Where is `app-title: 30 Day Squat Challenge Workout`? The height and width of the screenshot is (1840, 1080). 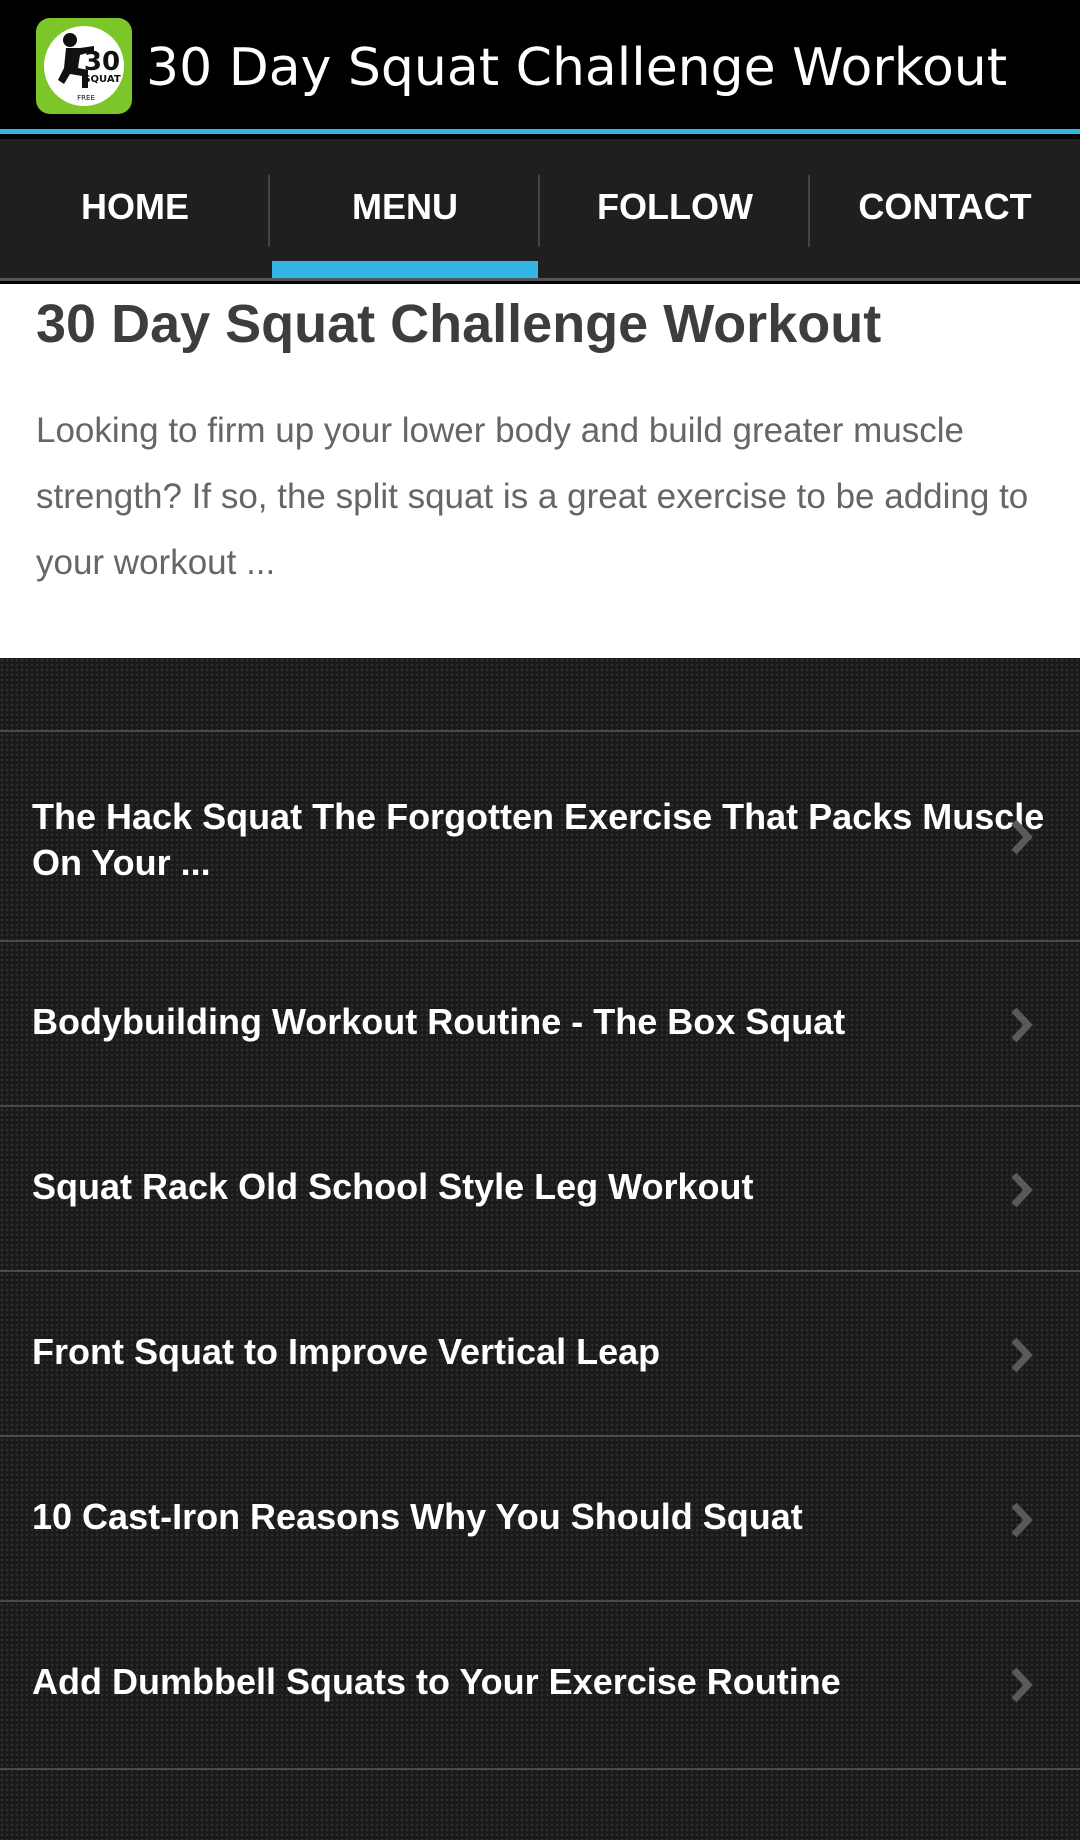
app-title: 30 Day Squat Challenge Workout is located at coordinates (577, 68).